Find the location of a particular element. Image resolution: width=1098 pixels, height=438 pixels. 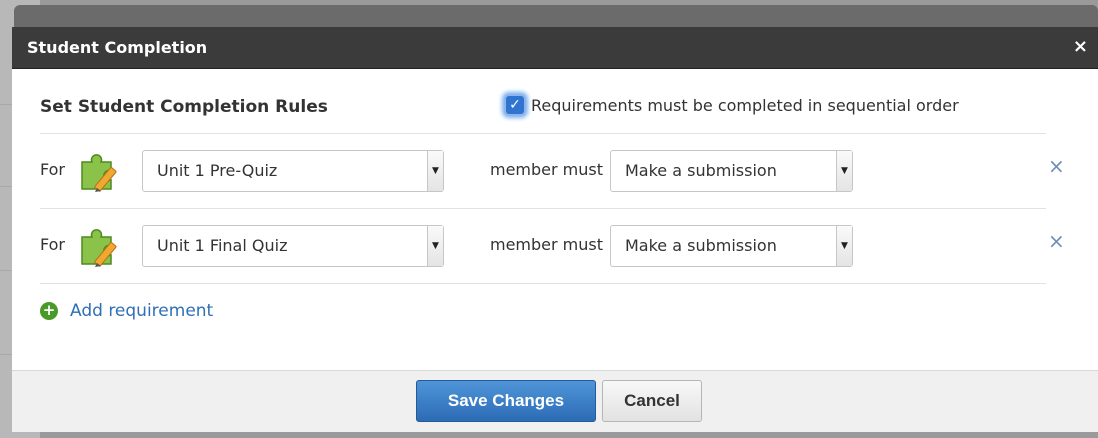

sequential-order-checkbox: ✓ is located at coordinates (515, 105).